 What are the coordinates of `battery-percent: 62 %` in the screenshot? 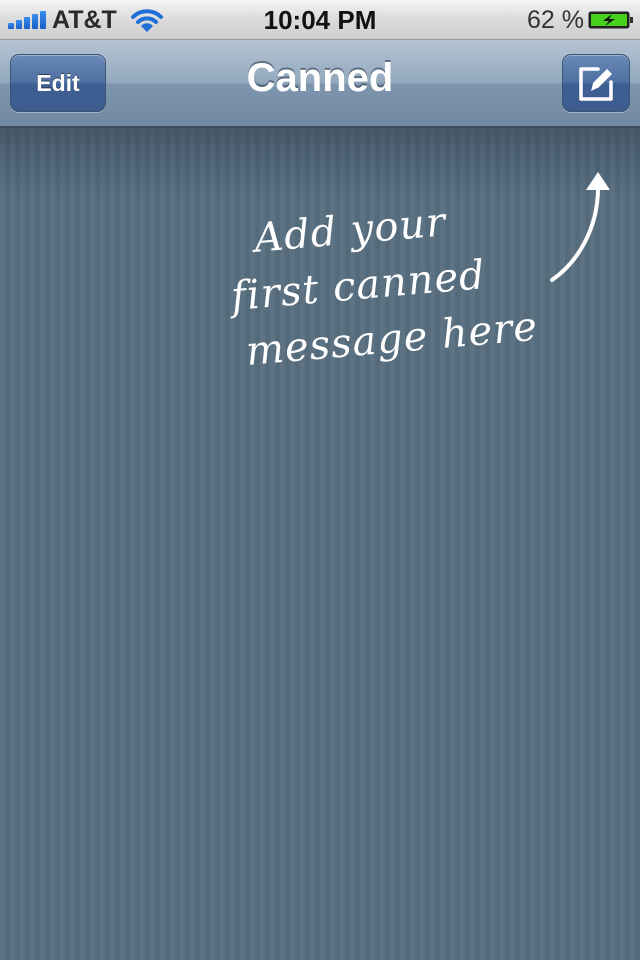 It's located at (555, 20).